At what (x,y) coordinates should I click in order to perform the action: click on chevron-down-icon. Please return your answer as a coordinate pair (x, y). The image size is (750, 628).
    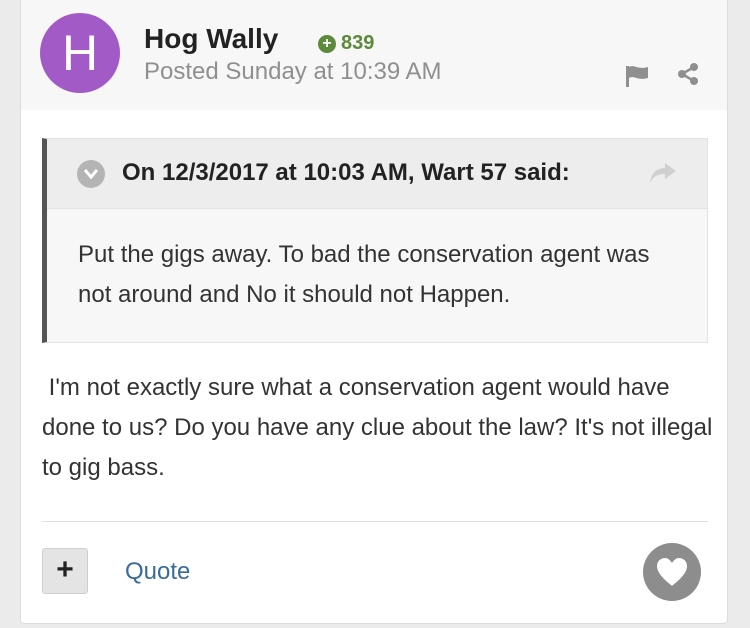
    Looking at the image, I should click on (91, 174).